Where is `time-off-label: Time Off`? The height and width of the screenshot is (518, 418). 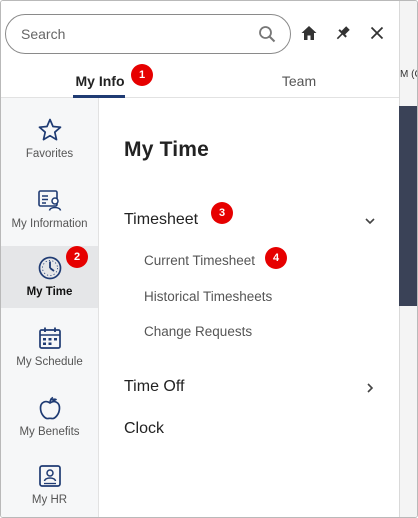 time-off-label: Time Off is located at coordinates (154, 386).